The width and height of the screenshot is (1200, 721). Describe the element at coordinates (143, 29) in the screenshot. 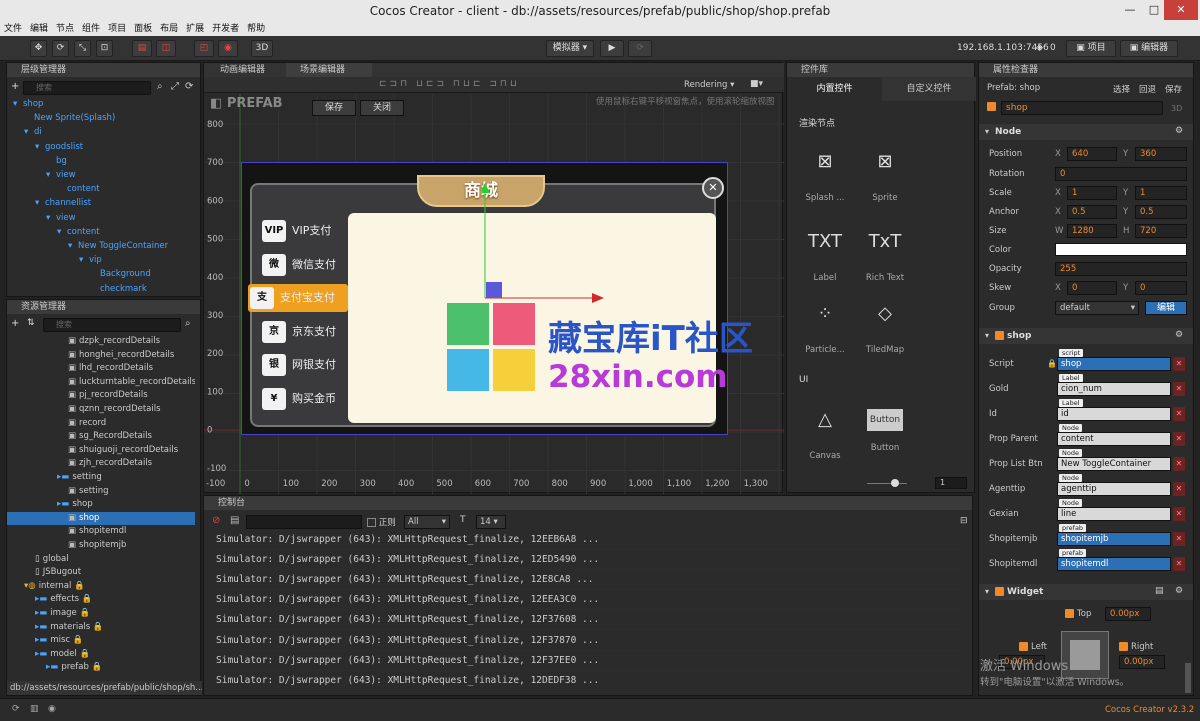

I see `menu-item: 面板` at that location.